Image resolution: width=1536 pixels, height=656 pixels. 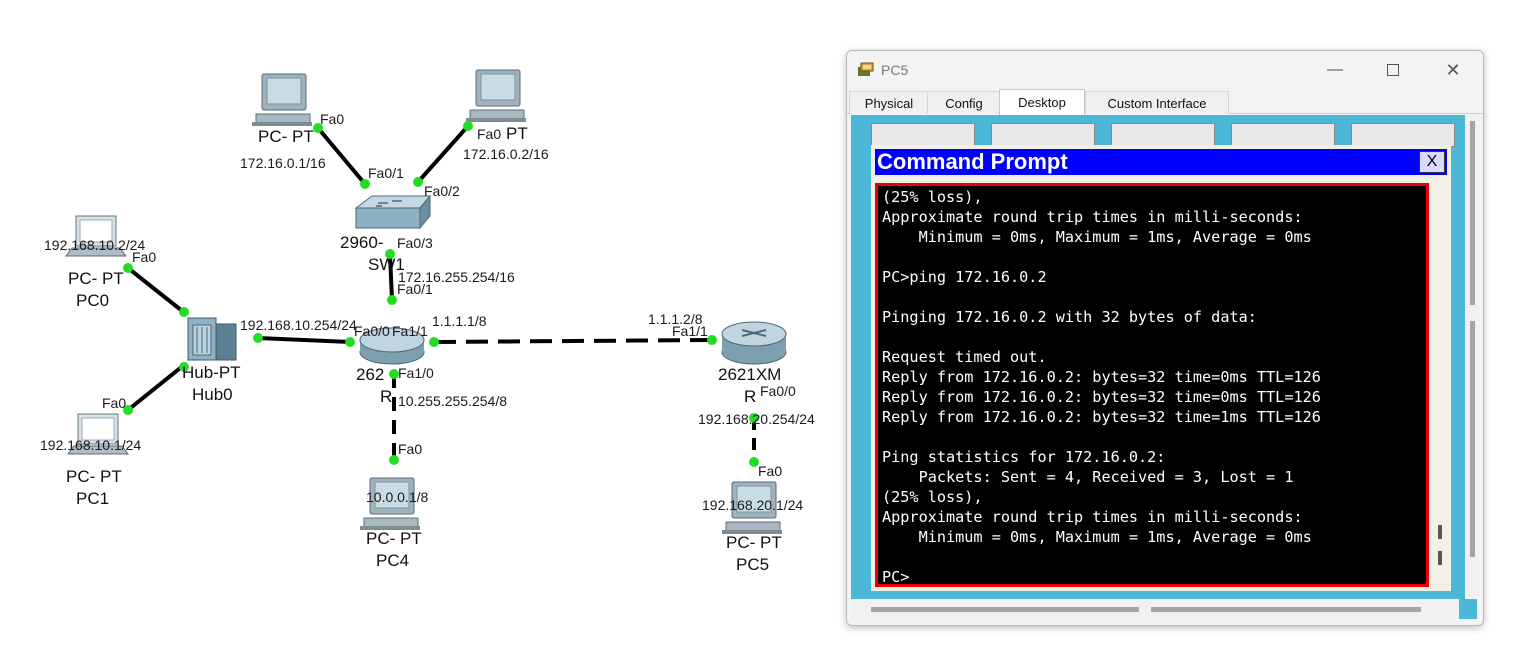 I want to click on maximize-button, so click(x=1393, y=70).